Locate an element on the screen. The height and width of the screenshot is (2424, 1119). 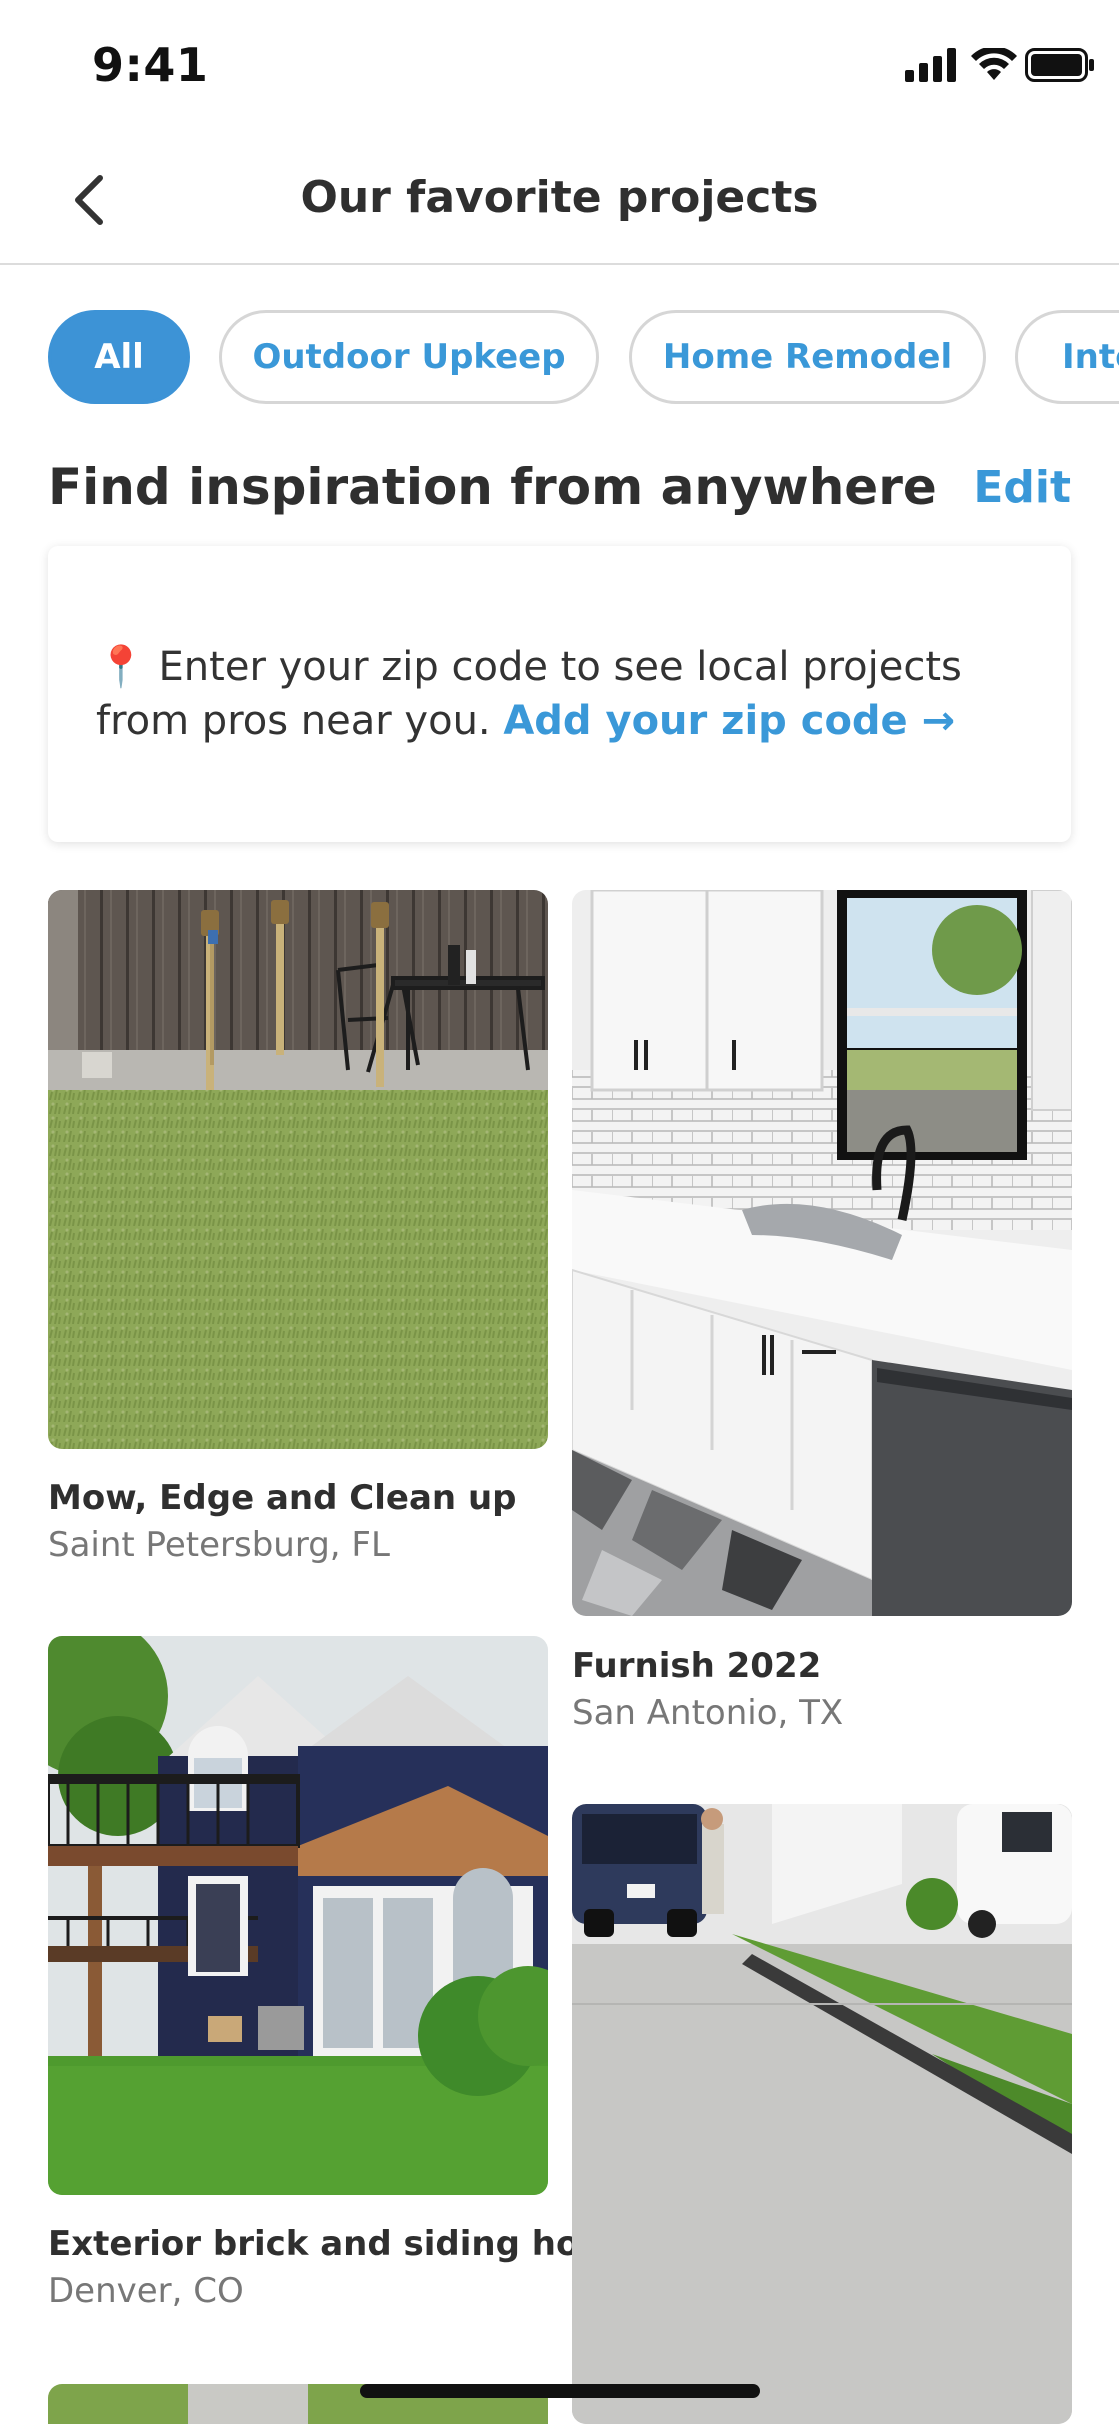
project-image-driveway is located at coordinates (822, 2114).